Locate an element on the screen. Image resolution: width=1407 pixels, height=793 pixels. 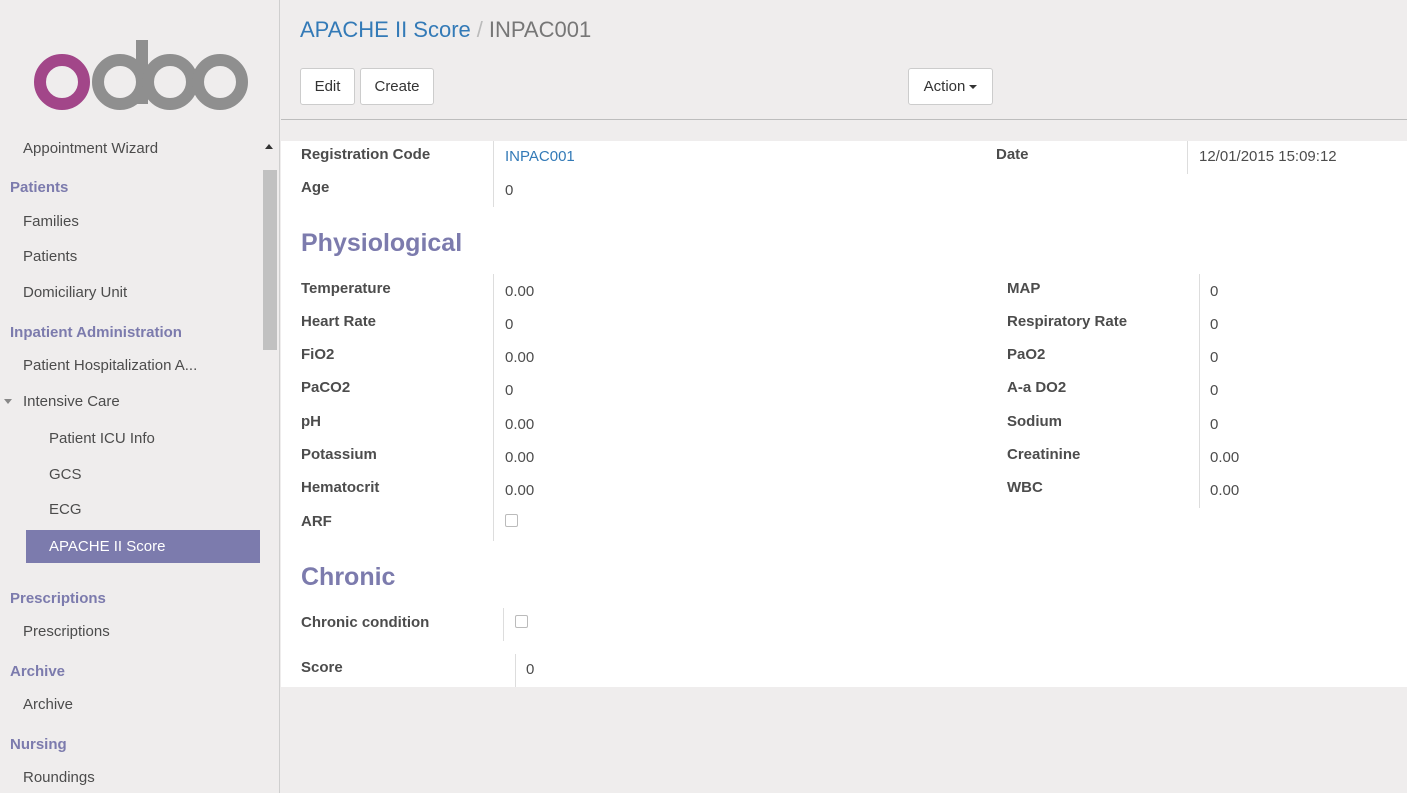
pao2-label: PaO2 is located at coordinates (1026, 354).